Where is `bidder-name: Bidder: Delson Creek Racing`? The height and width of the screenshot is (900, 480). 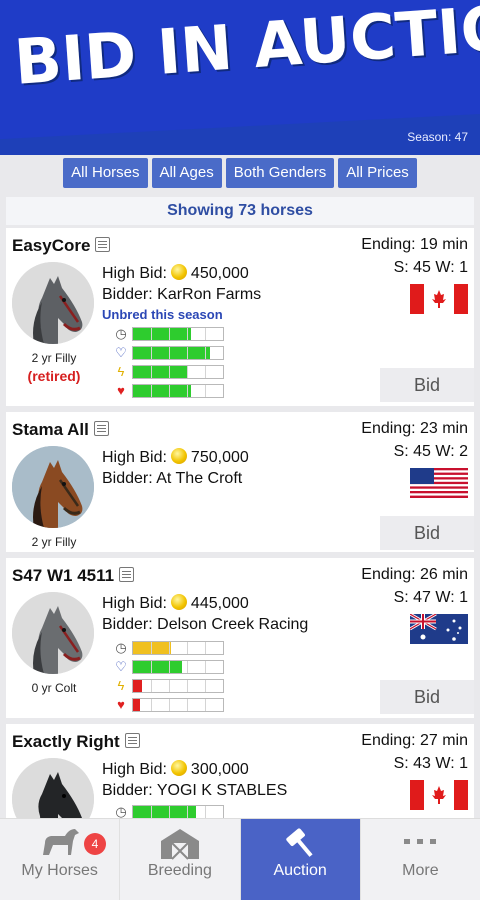
bidder-name: Bidder: Delson Creek Racing is located at coordinates (205, 624).